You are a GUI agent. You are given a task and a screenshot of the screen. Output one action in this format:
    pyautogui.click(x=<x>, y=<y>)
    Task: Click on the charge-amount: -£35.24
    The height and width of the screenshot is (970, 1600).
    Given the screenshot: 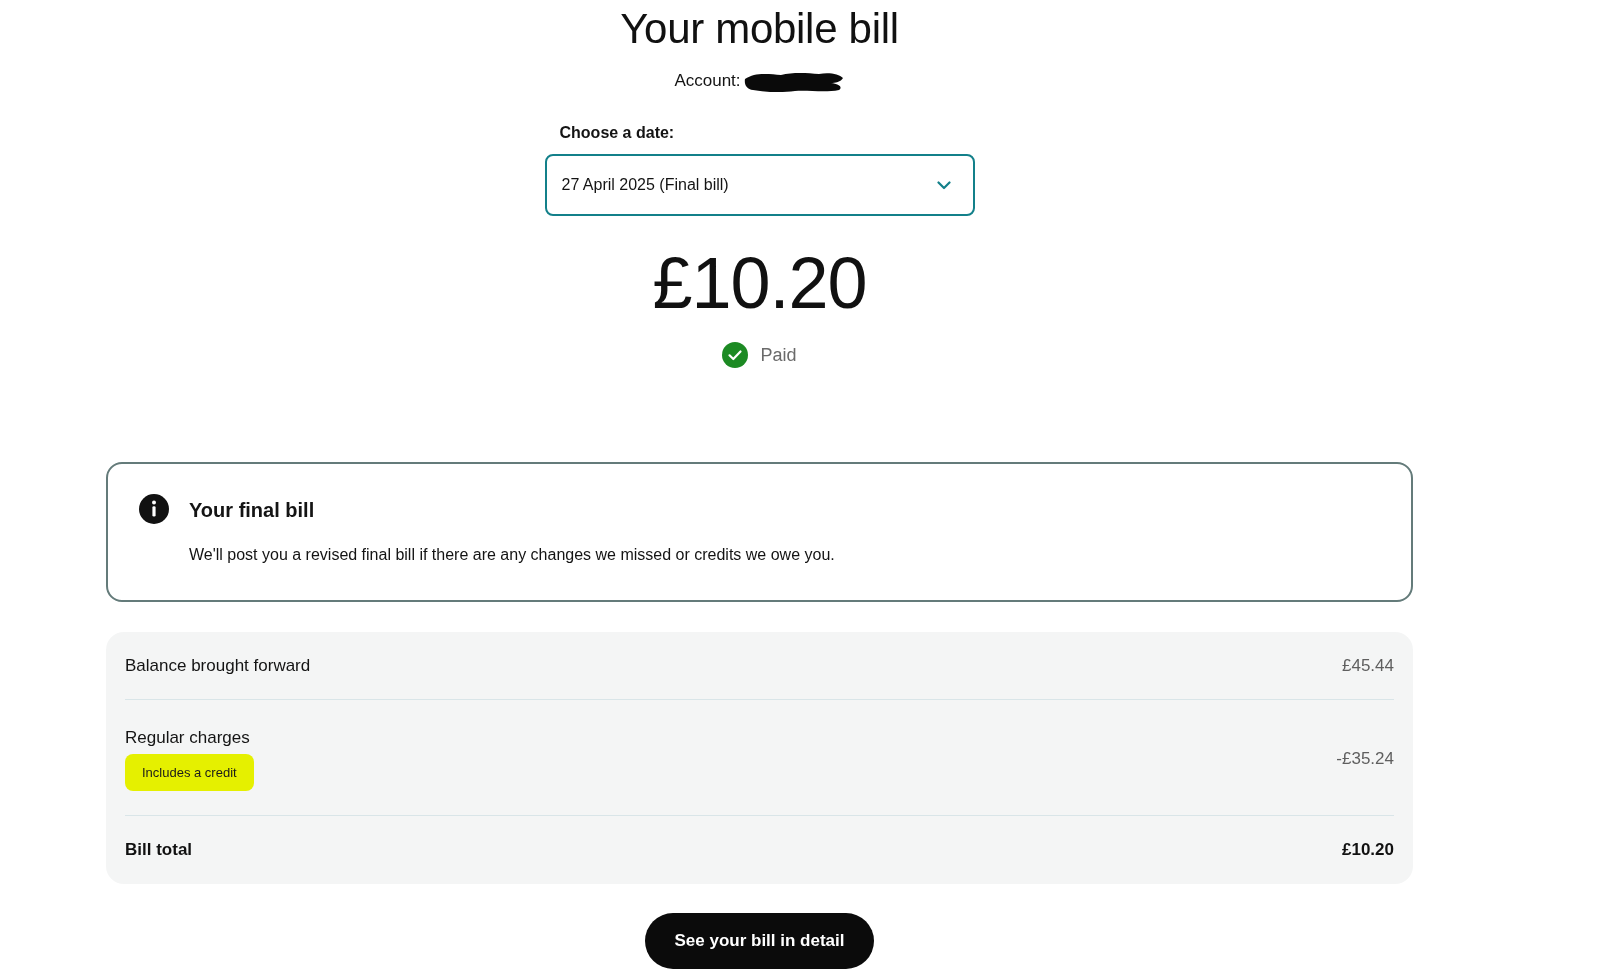 What is the action you would take?
    pyautogui.click(x=1365, y=758)
    